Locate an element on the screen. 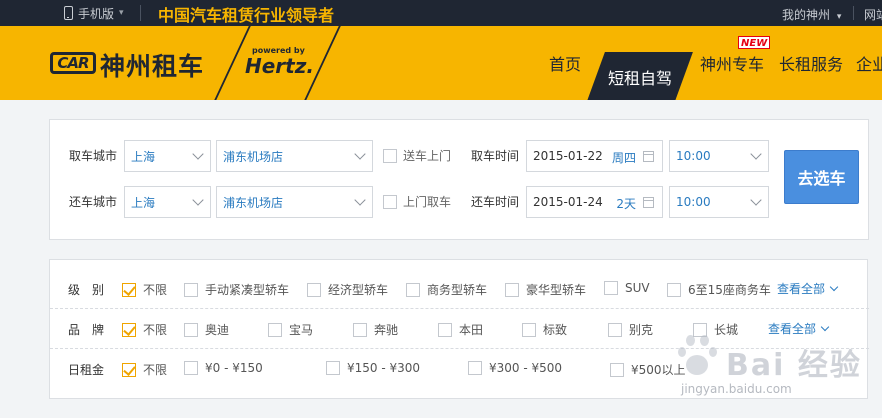 The height and width of the screenshot is (418, 882). pickup-time-label: 取车时间 is located at coordinates (495, 156).